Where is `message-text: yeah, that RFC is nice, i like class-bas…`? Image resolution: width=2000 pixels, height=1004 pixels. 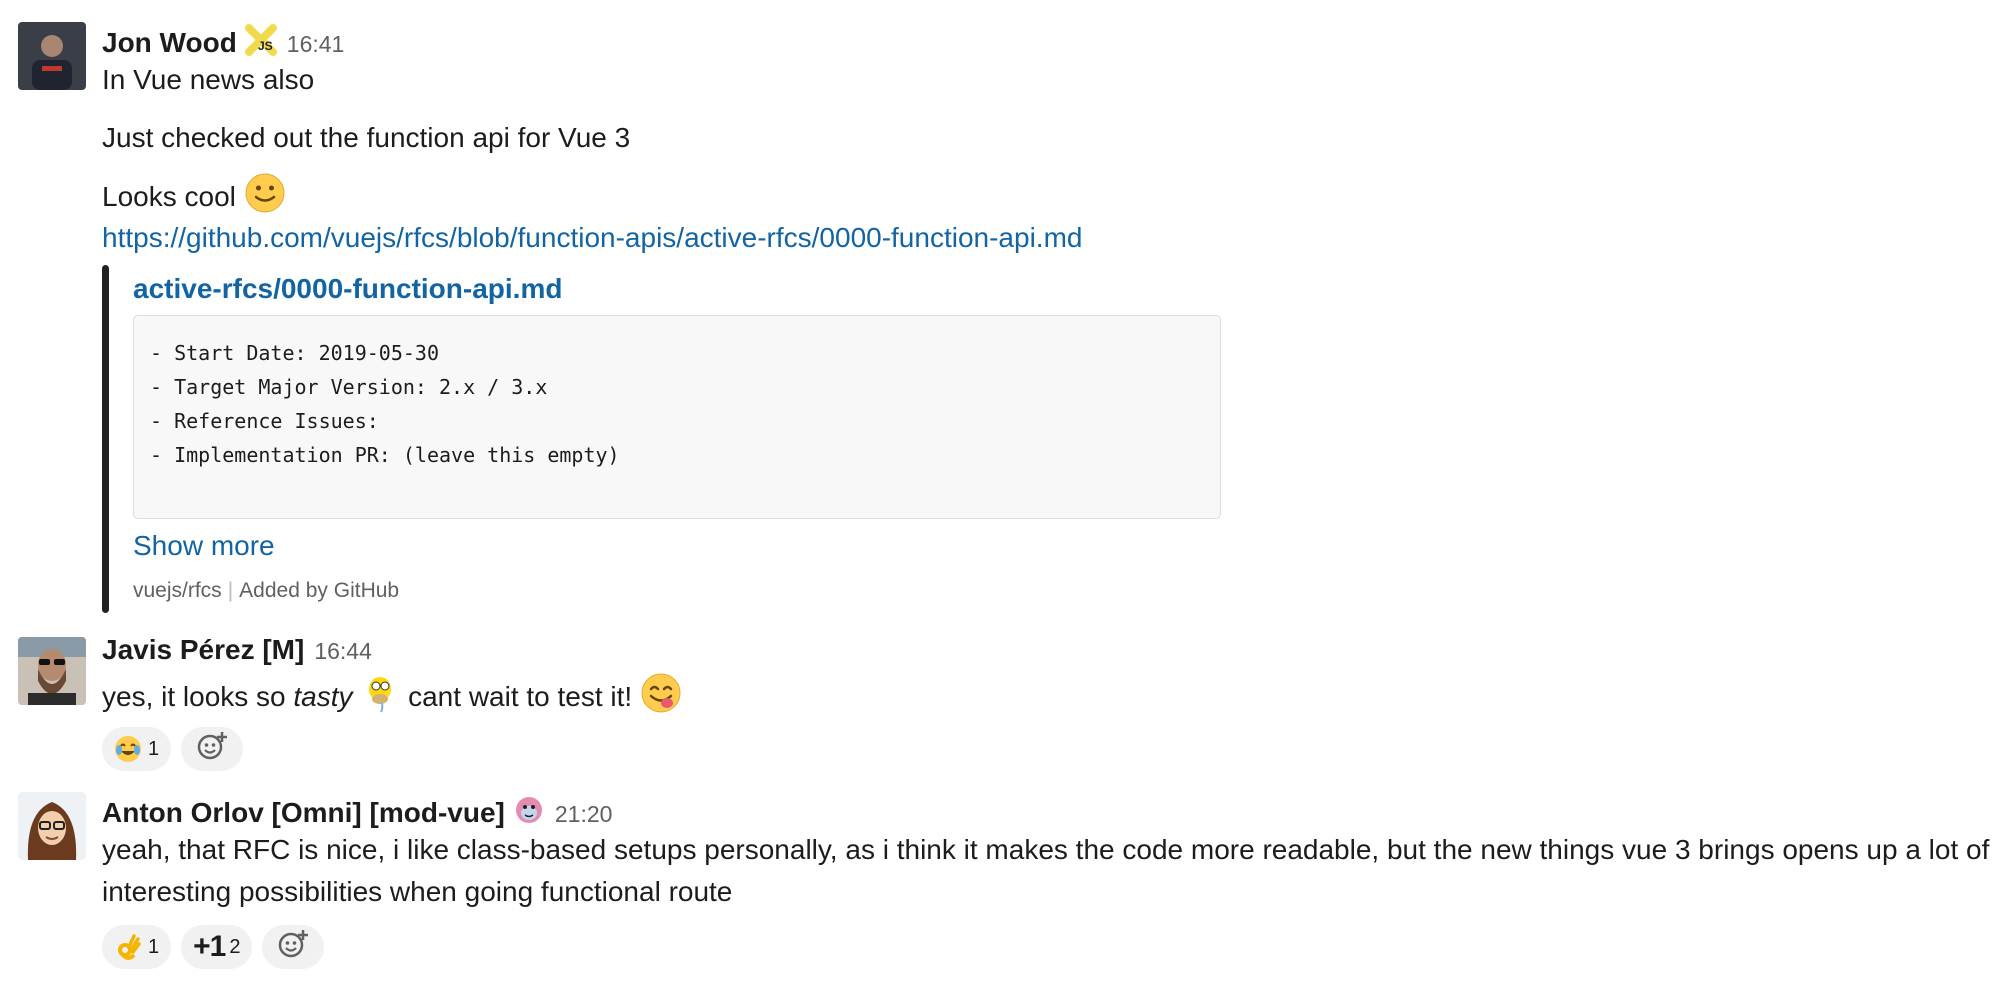 message-text: yeah, that RFC is nice, i like class-bas… is located at coordinates (1046, 849).